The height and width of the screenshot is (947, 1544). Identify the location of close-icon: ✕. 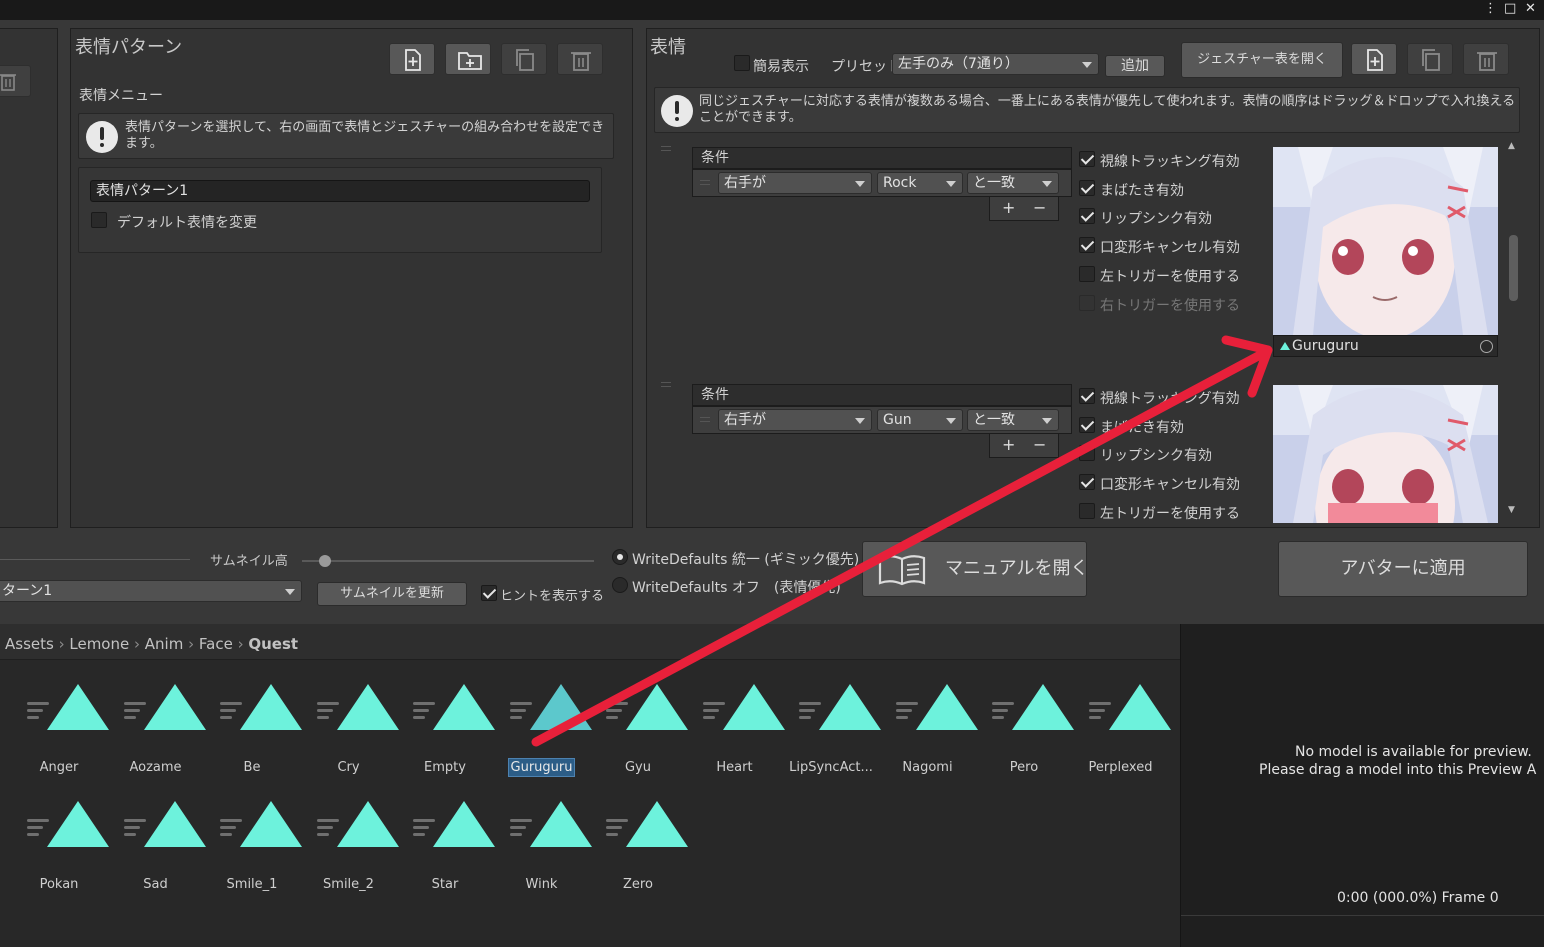
(1530, 8).